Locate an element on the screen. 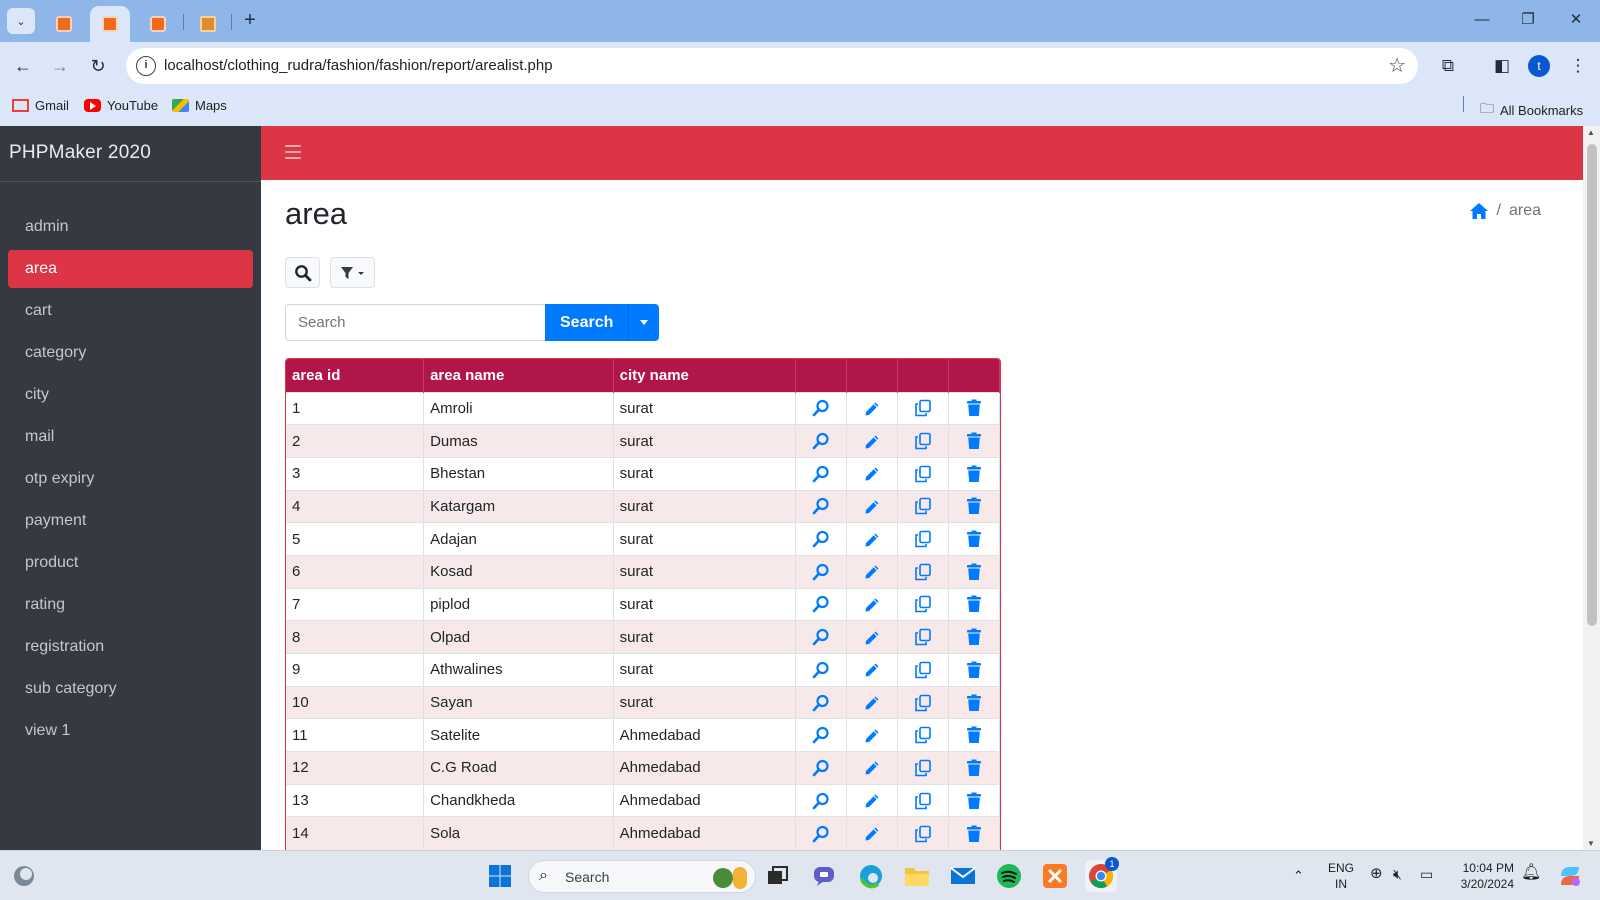  table-row: 12 C.G Road Ahmedabad is located at coordinates (643, 768).